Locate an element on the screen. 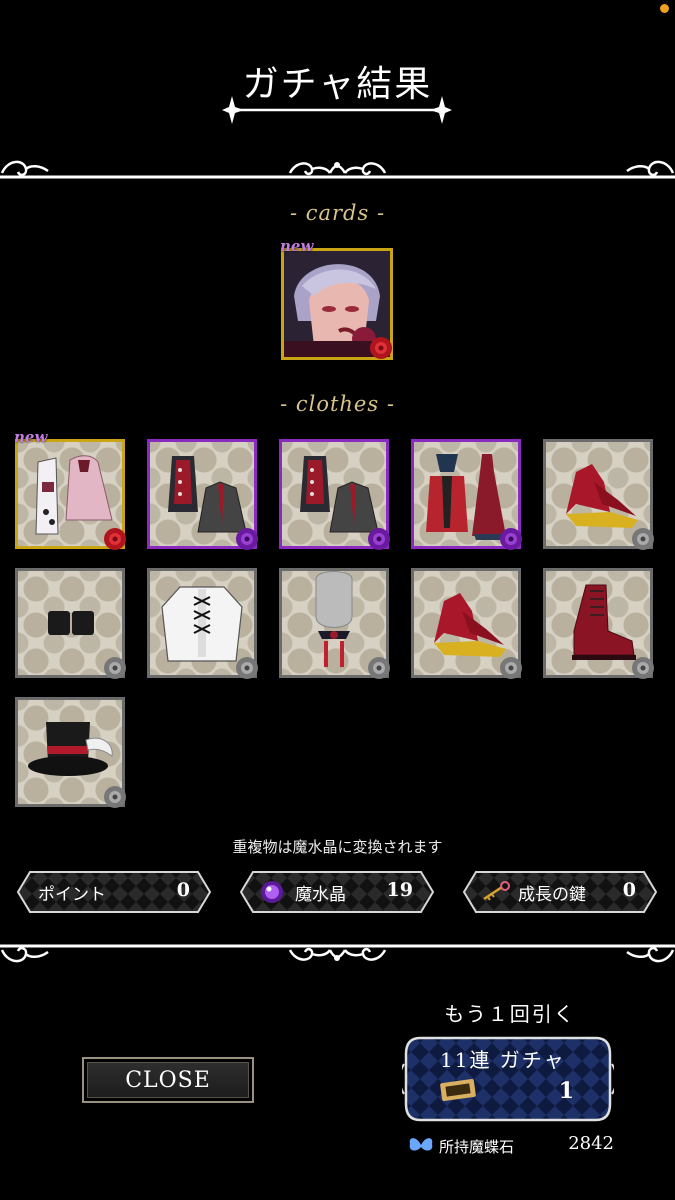 Image resolution: width=675 pixels, height=1200 pixels. title-ornament is located at coordinates (337, 110).